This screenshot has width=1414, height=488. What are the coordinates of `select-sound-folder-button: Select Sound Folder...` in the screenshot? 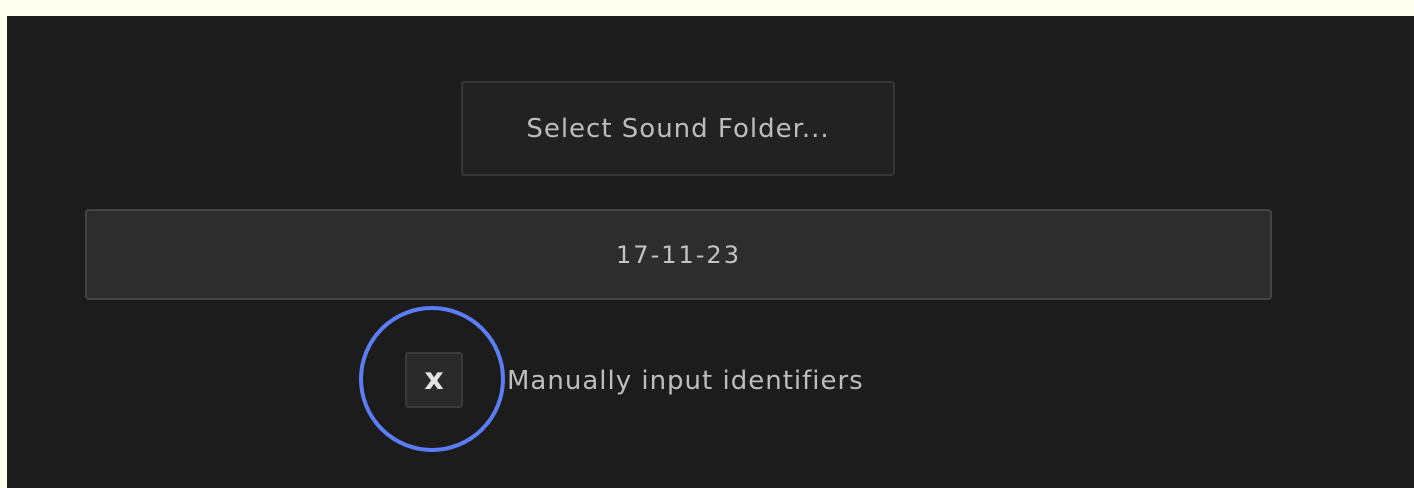 It's located at (678, 128).